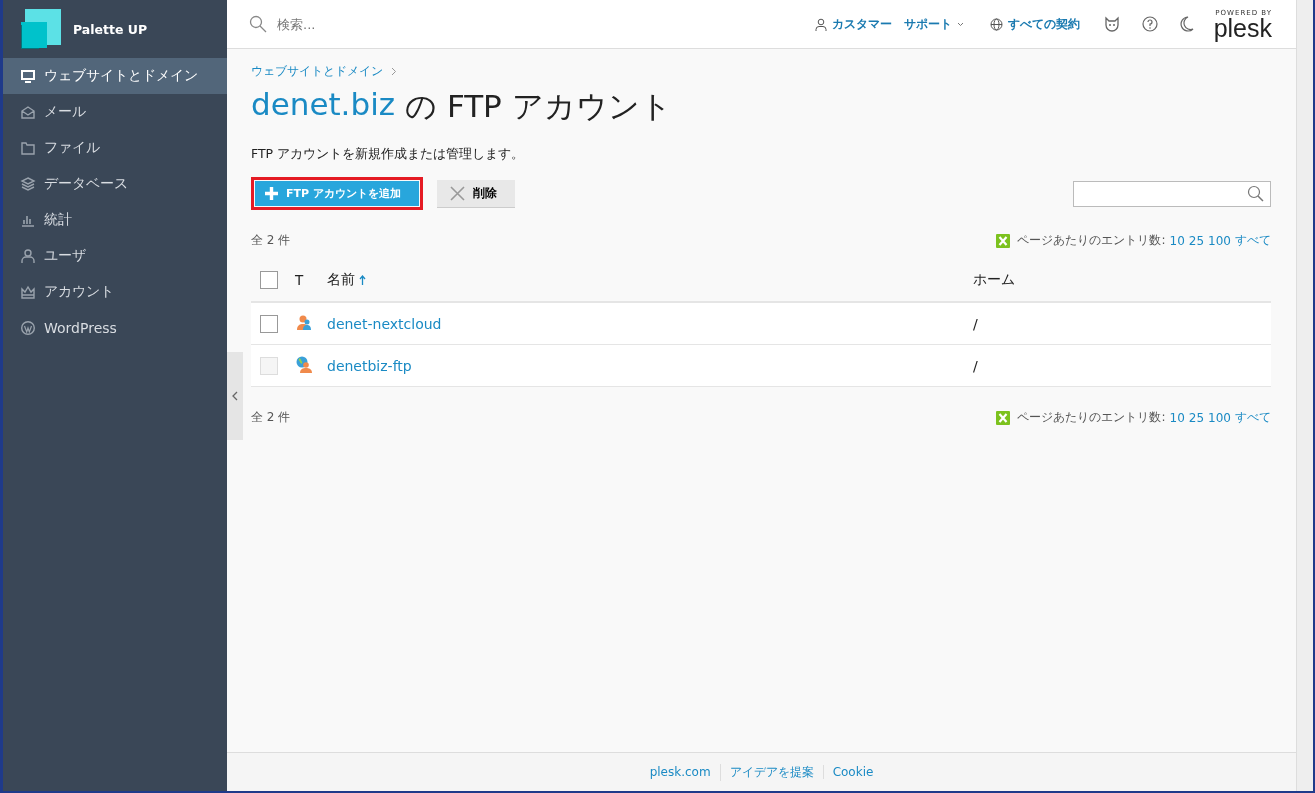  What do you see at coordinates (1034, 24) in the screenshot?
I see `subscriptions-link: すべての契約` at bounding box center [1034, 24].